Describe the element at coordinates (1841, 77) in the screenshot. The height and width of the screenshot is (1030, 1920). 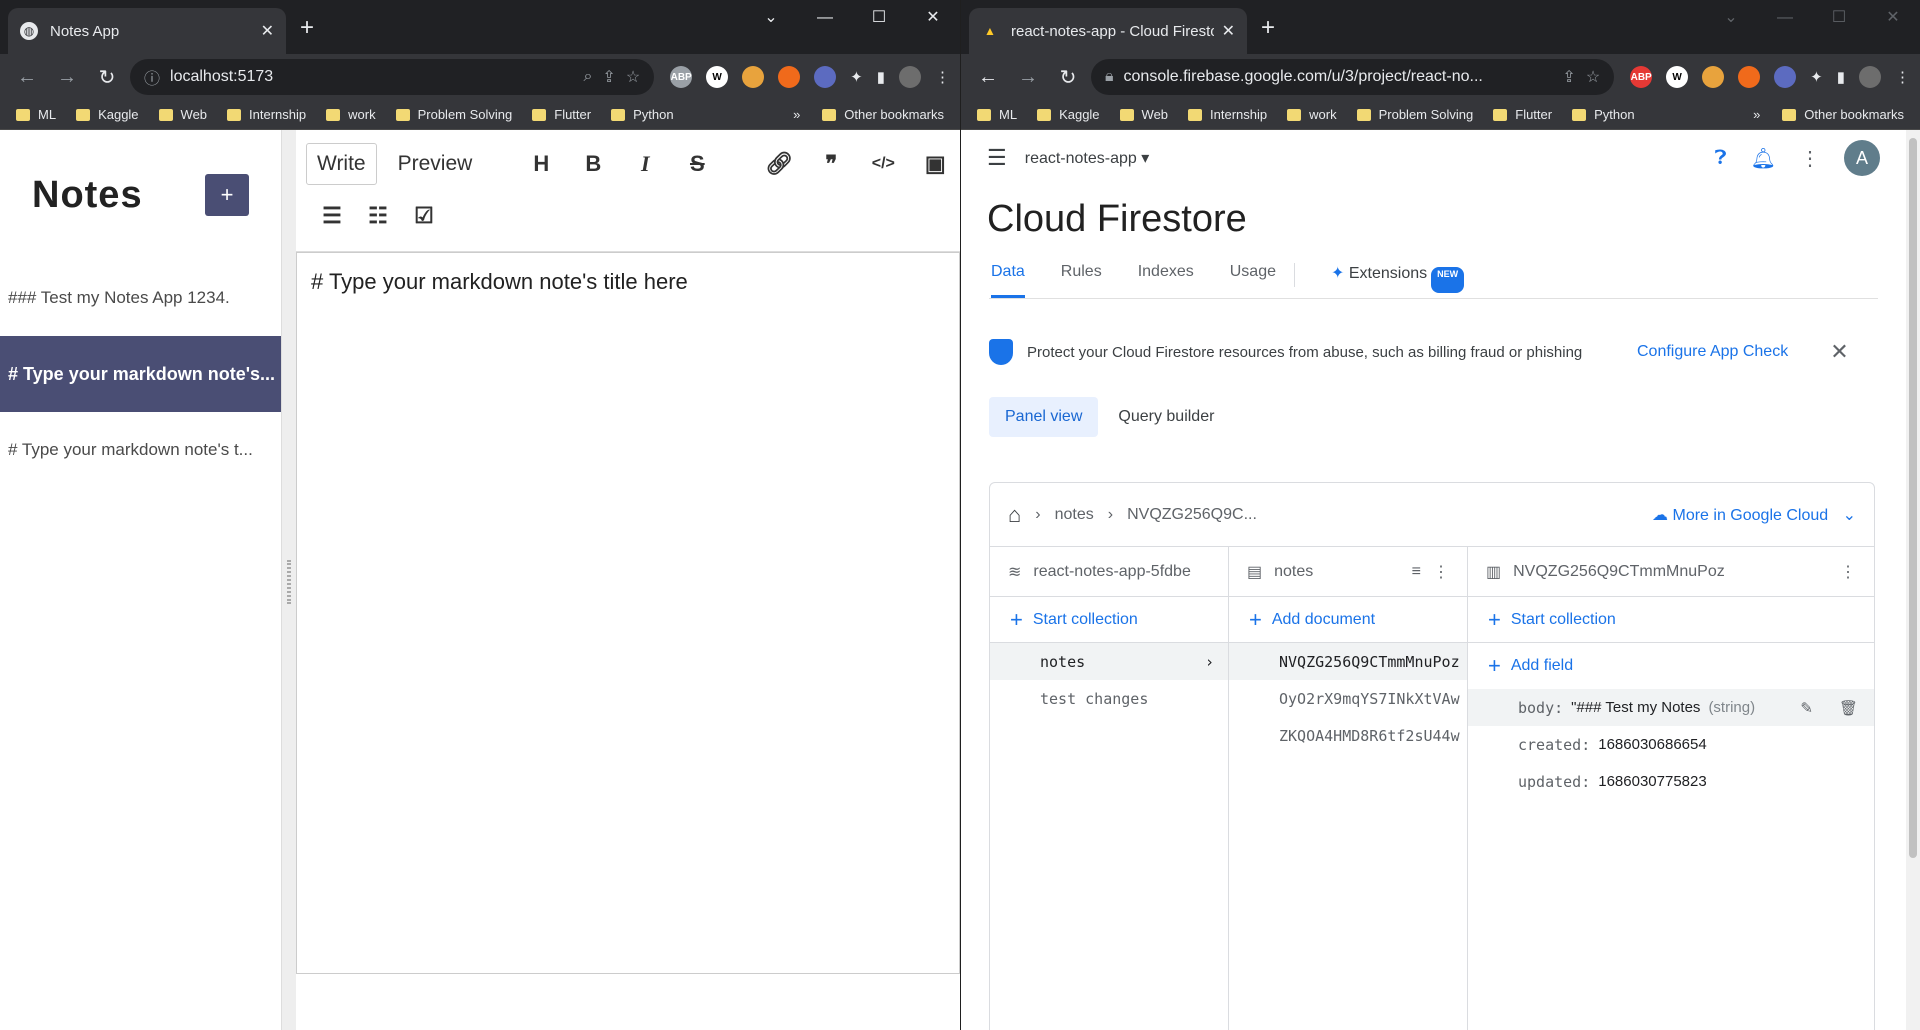
I see `sidepanel-icon: ▮` at that location.